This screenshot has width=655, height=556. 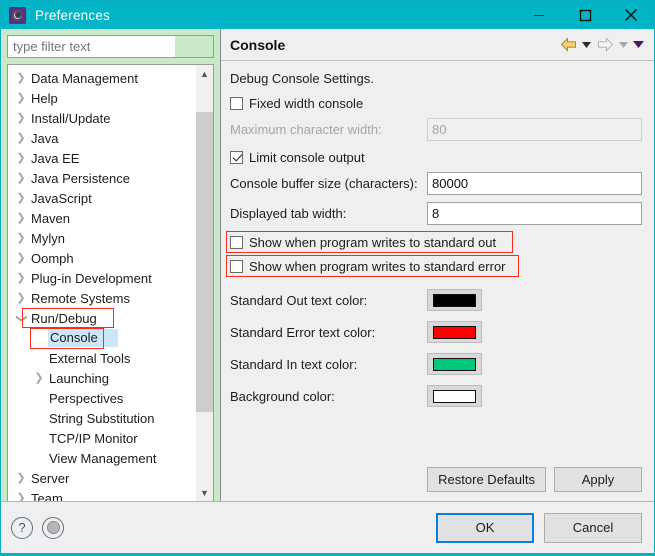 I want to click on sidebar-item-data-management: ❯ Data Management, so click(x=101, y=78).